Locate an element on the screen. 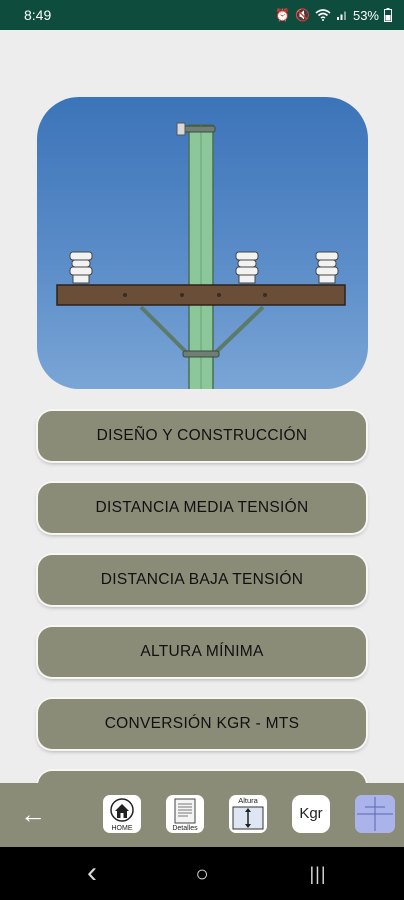 The width and height of the screenshot is (404, 900). menu-button-altura-minima: ALTURA MÍNIMA is located at coordinates (202, 652).